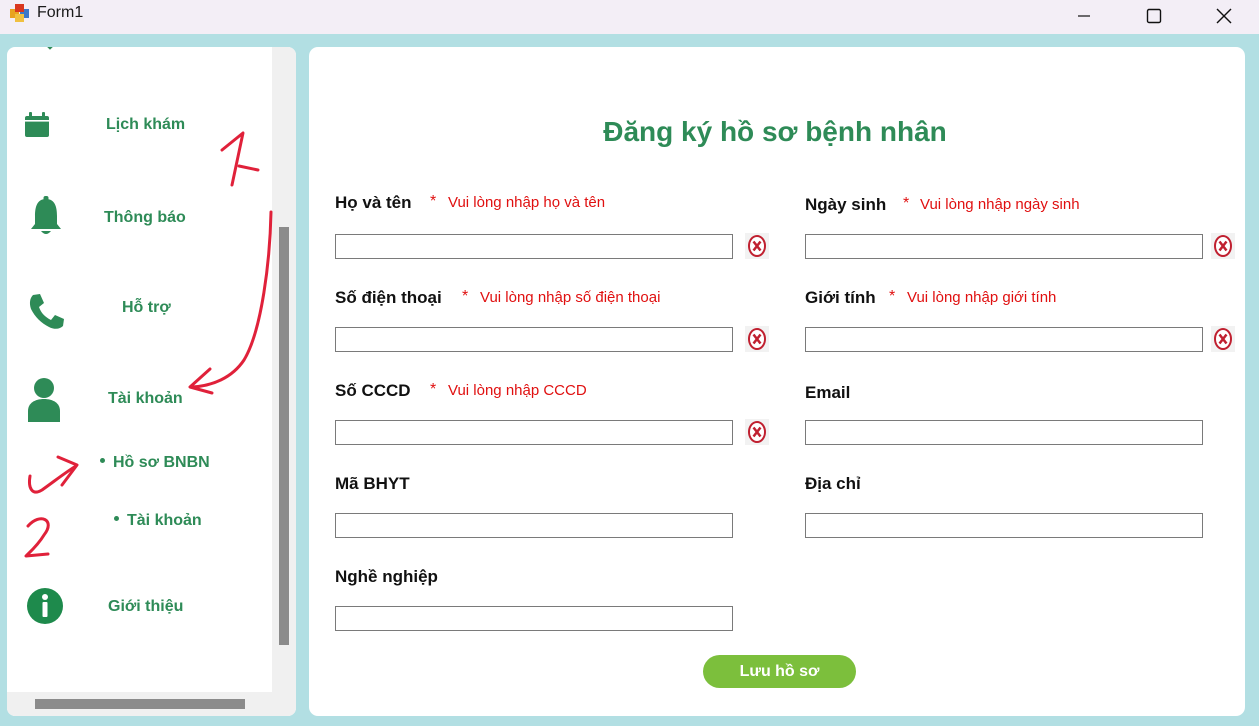 The height and width of the screenshot is (726, 1259). I want to click on sidebar-item-gioi-thieu: Giới thiệu, so click(139, 609).